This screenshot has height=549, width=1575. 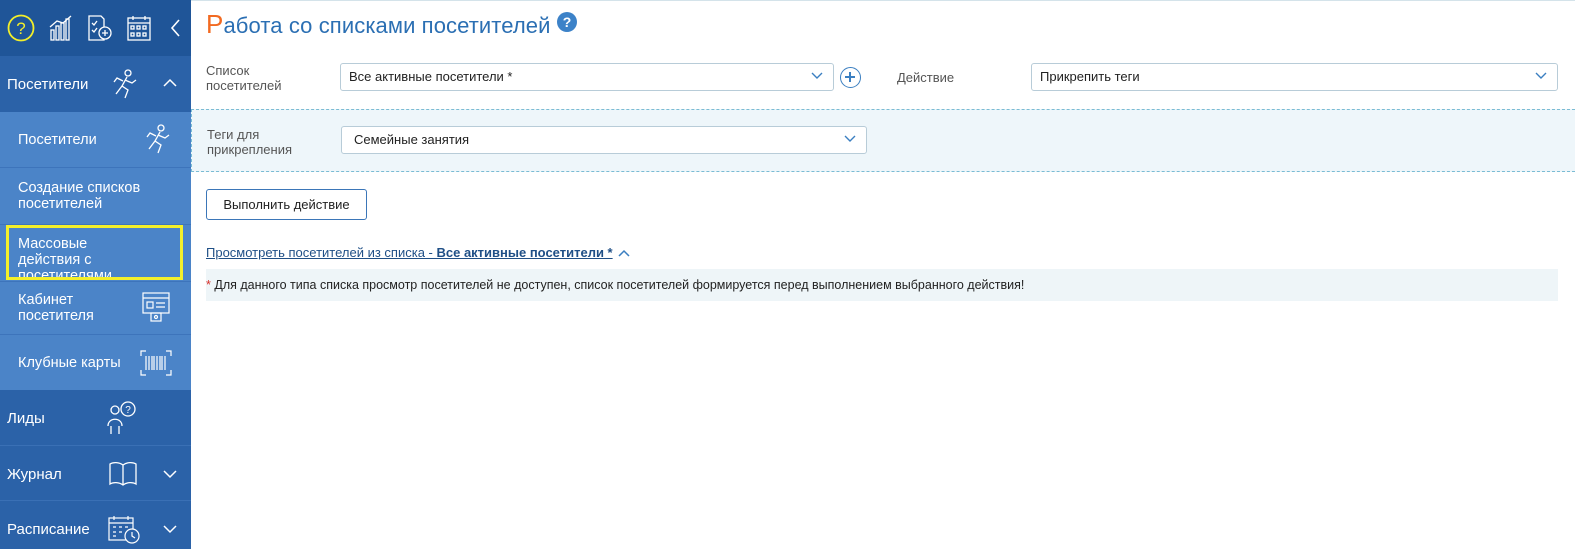 What do you see at coordinates (61, 28) in the screenshot?
I see `stats-icon` at bounding box center [61, 28].